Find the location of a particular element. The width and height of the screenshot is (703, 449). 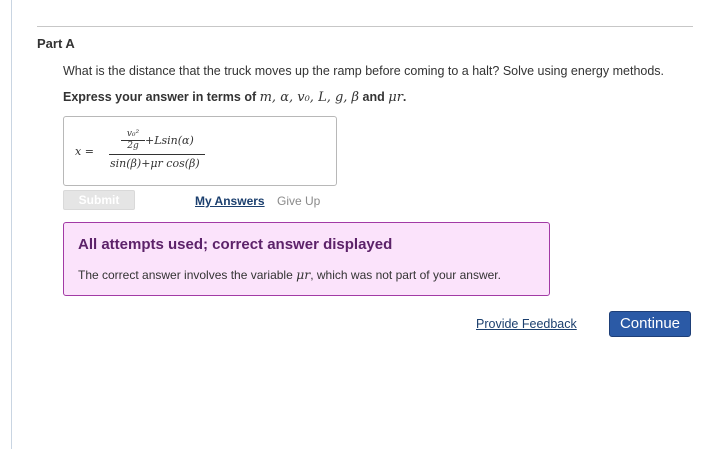

instruction-variables: m, α, v₀, L, g, β is located at coordinates (309, 97).